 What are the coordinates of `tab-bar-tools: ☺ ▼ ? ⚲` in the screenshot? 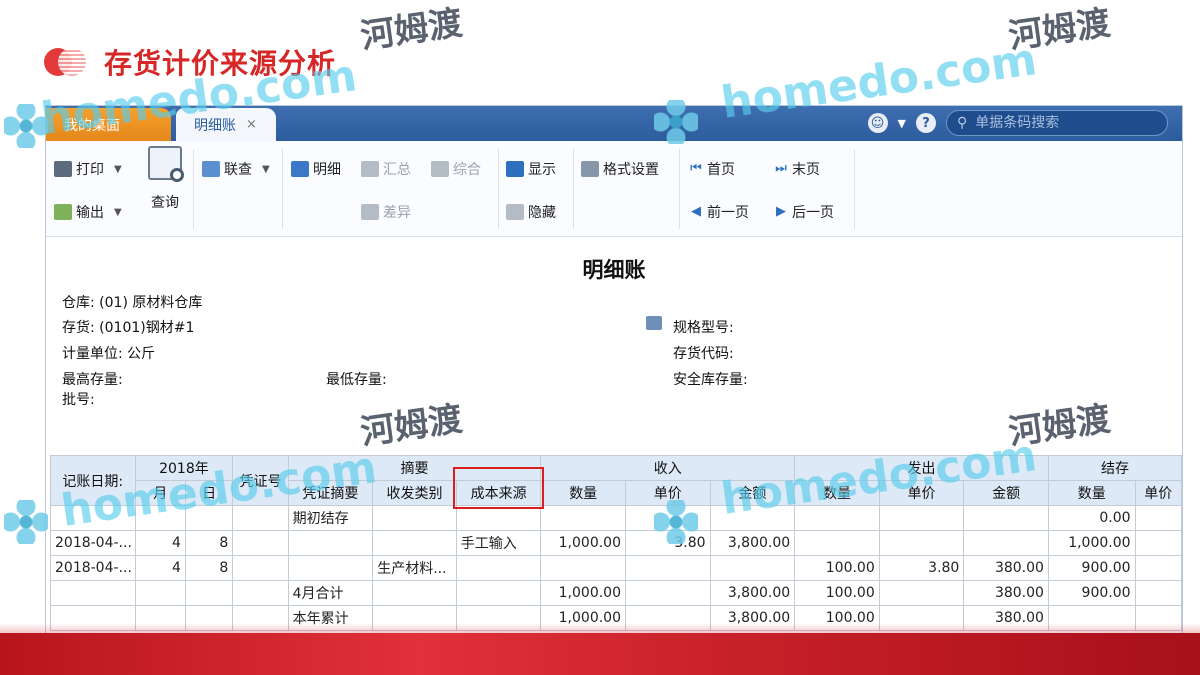 It's located at (1017, 123).